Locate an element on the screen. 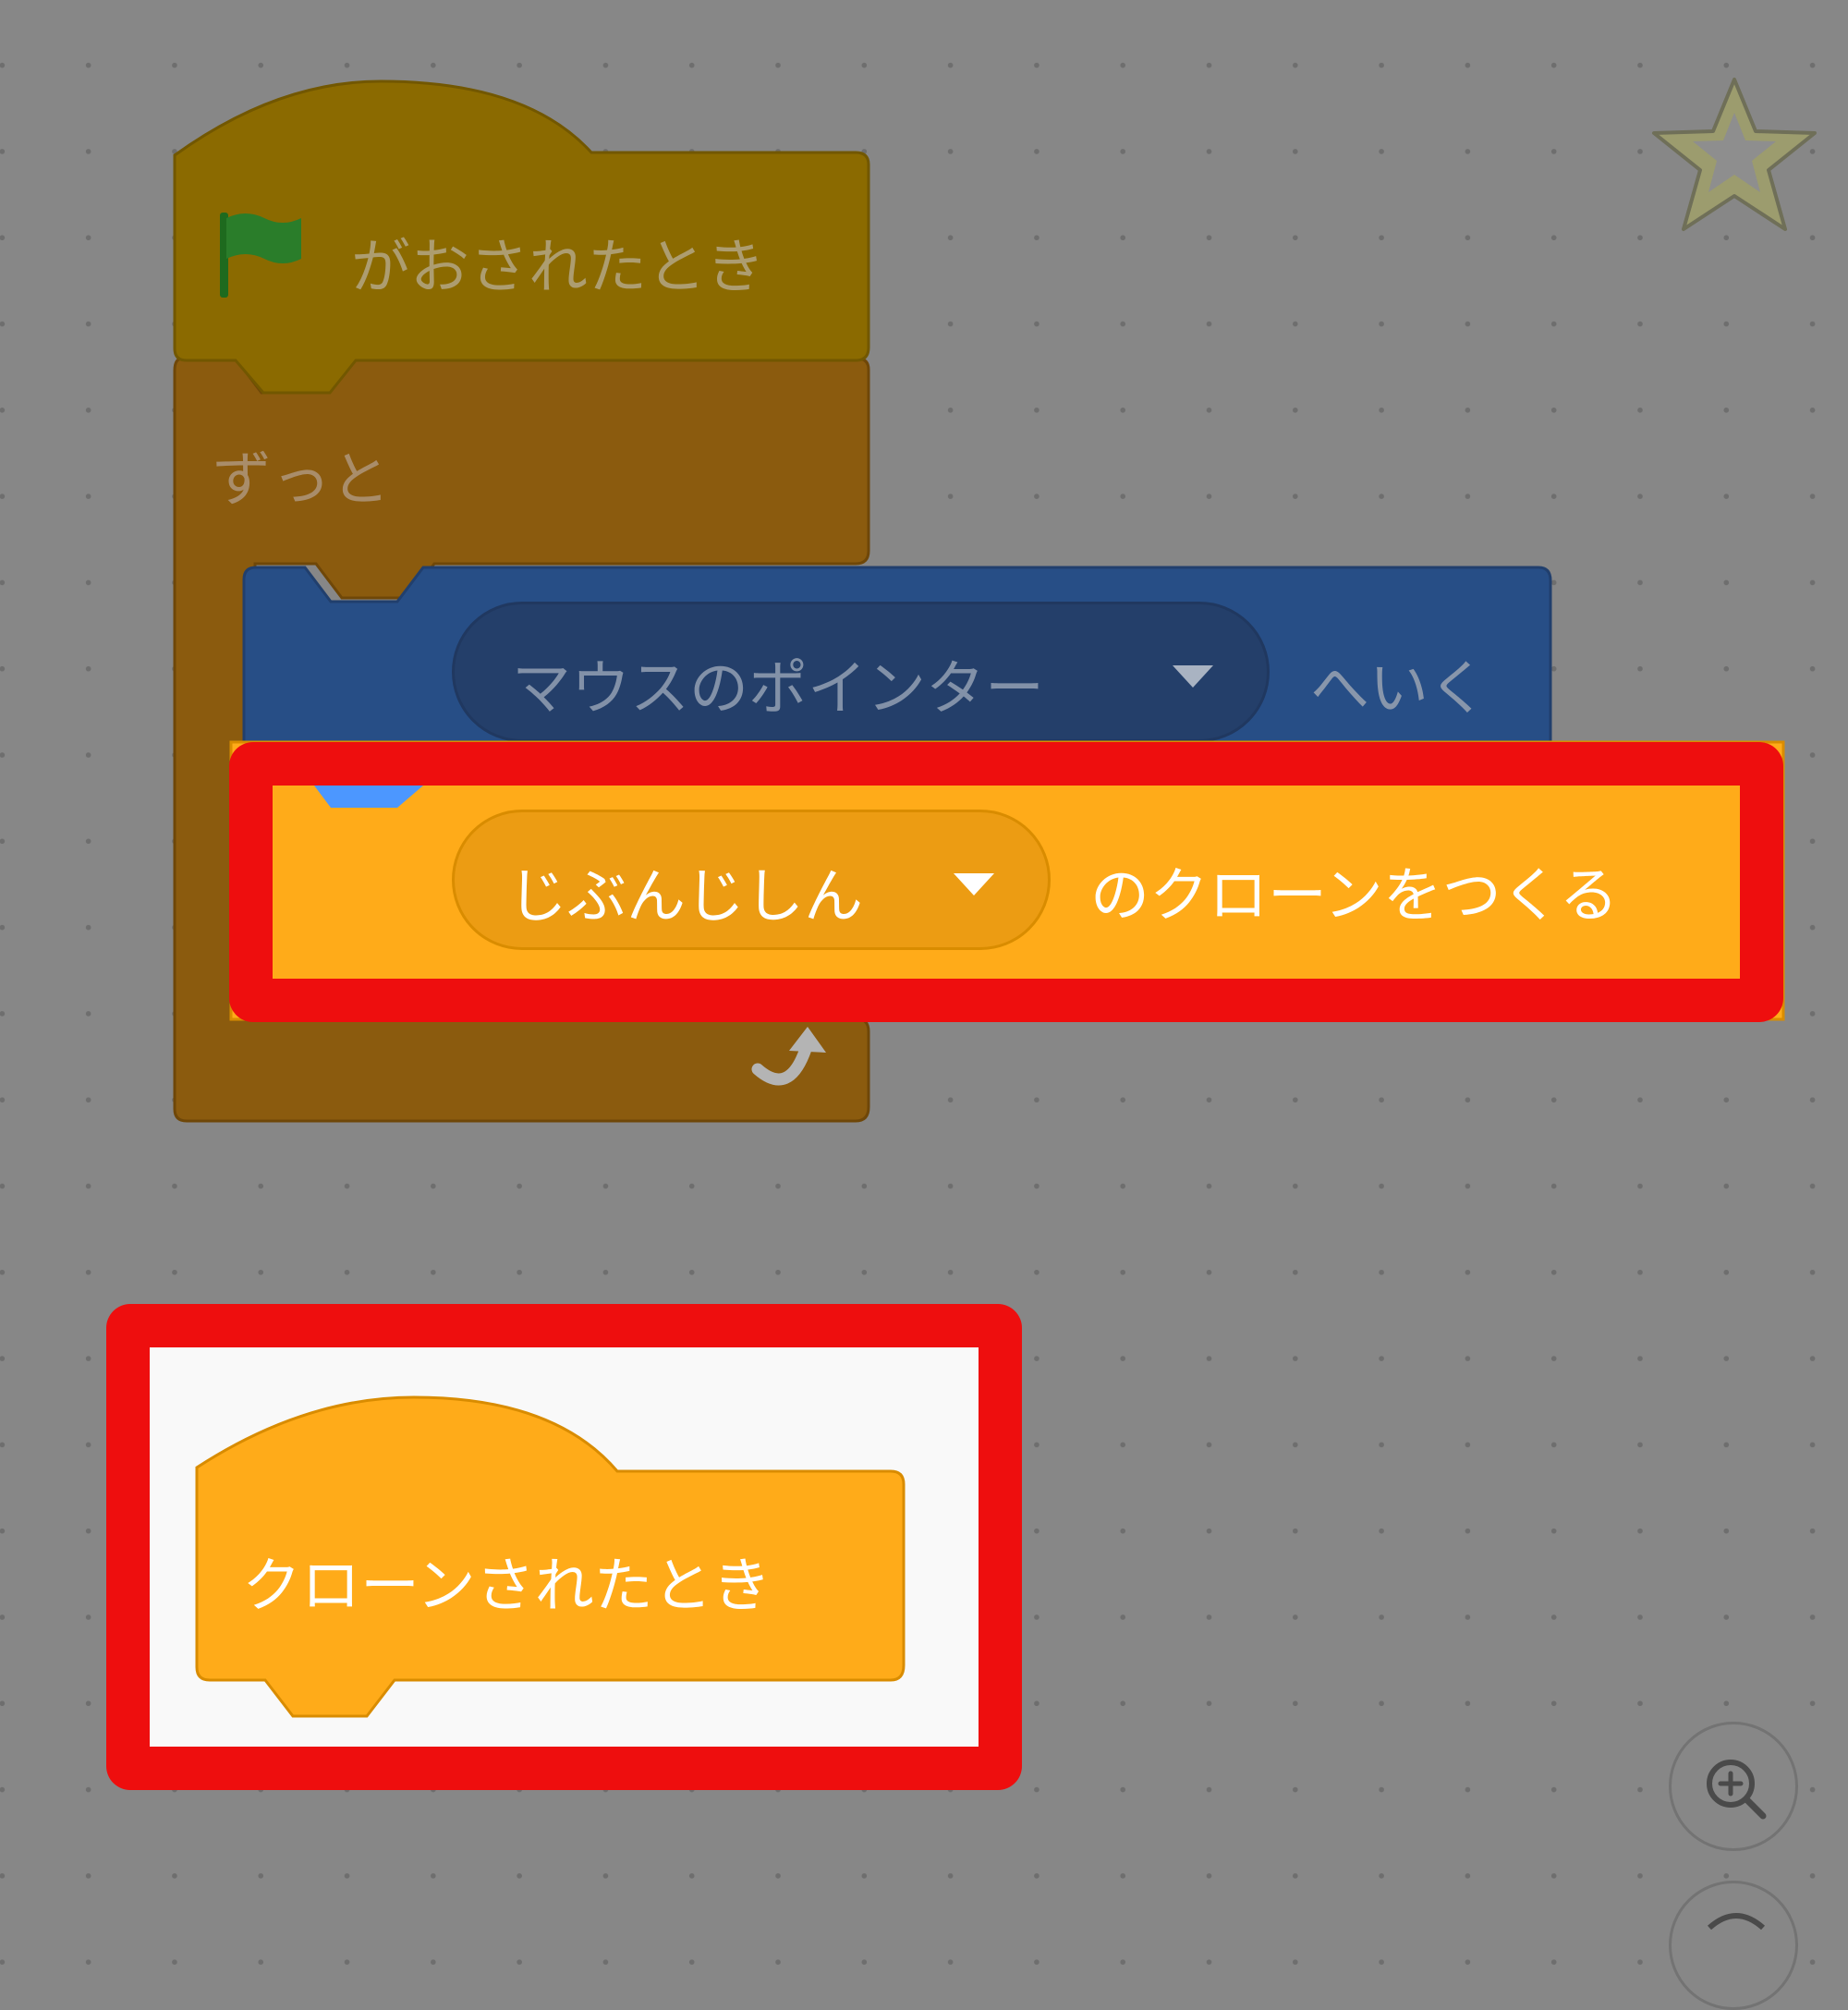 The height and width of the screenshot is (2010, 1848). star-icon is located at coordinates (1735, 155).